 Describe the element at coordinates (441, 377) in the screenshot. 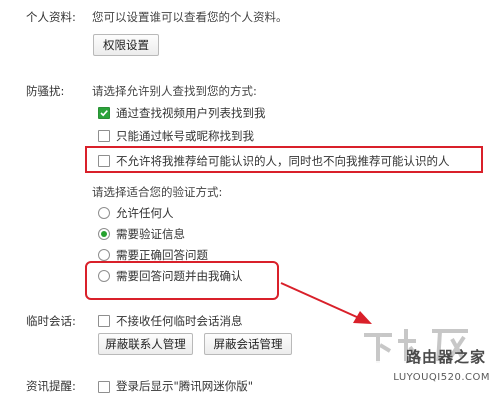

I see `watermark-url: LUYOUQI520.COM` at that location.